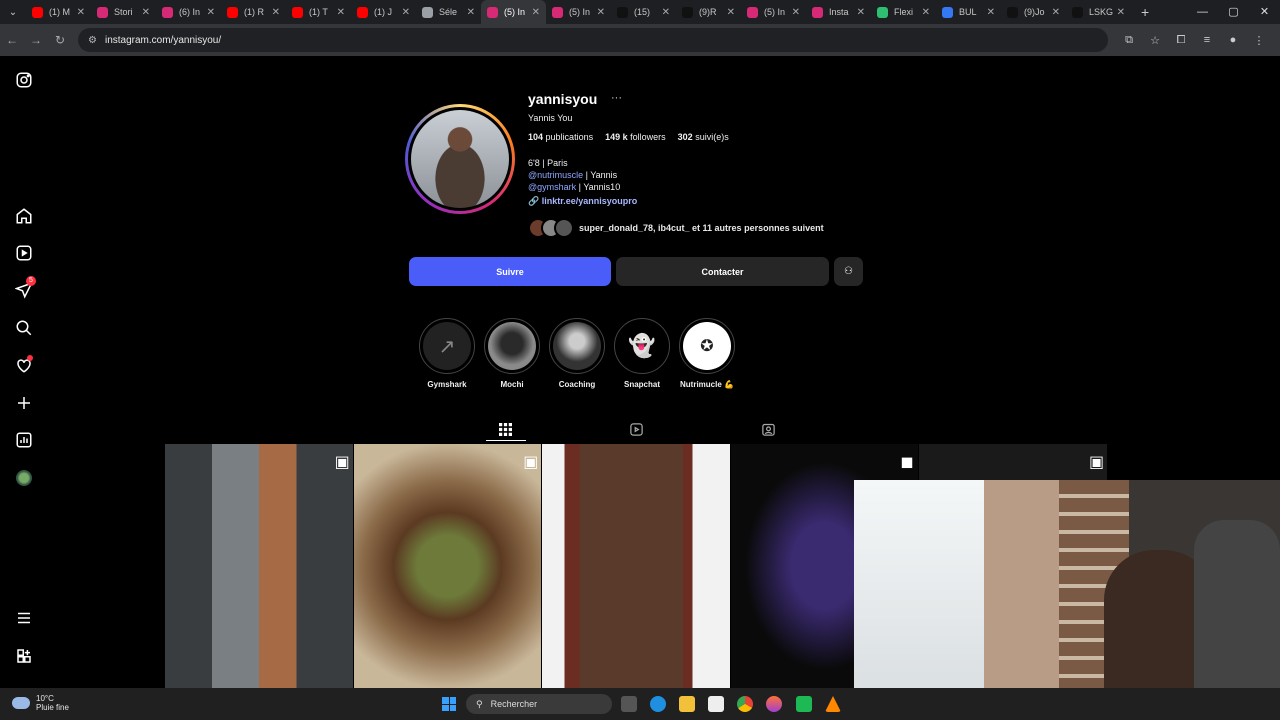 This screenshot has height=720, width=1280. What do you see at coordinates (1264, 12) in the screenshot?
I see `close-window-button: ✕` at bounding box center [1264, 12].